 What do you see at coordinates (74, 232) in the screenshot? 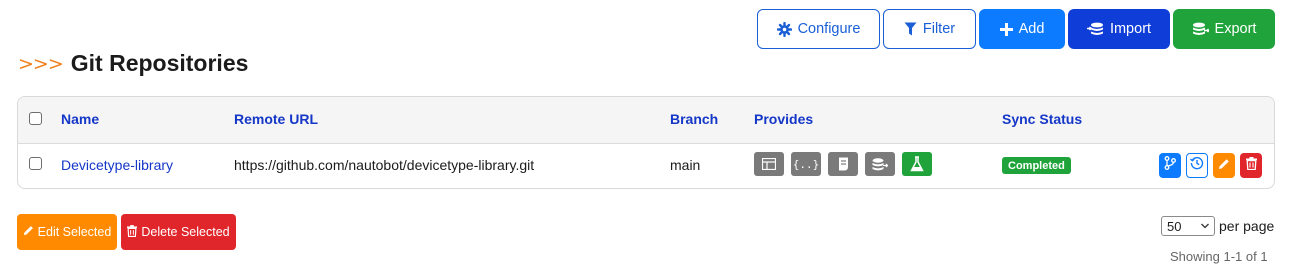
I see `edit-selected-label: Edit Selected` at bounding box center [74, 232].